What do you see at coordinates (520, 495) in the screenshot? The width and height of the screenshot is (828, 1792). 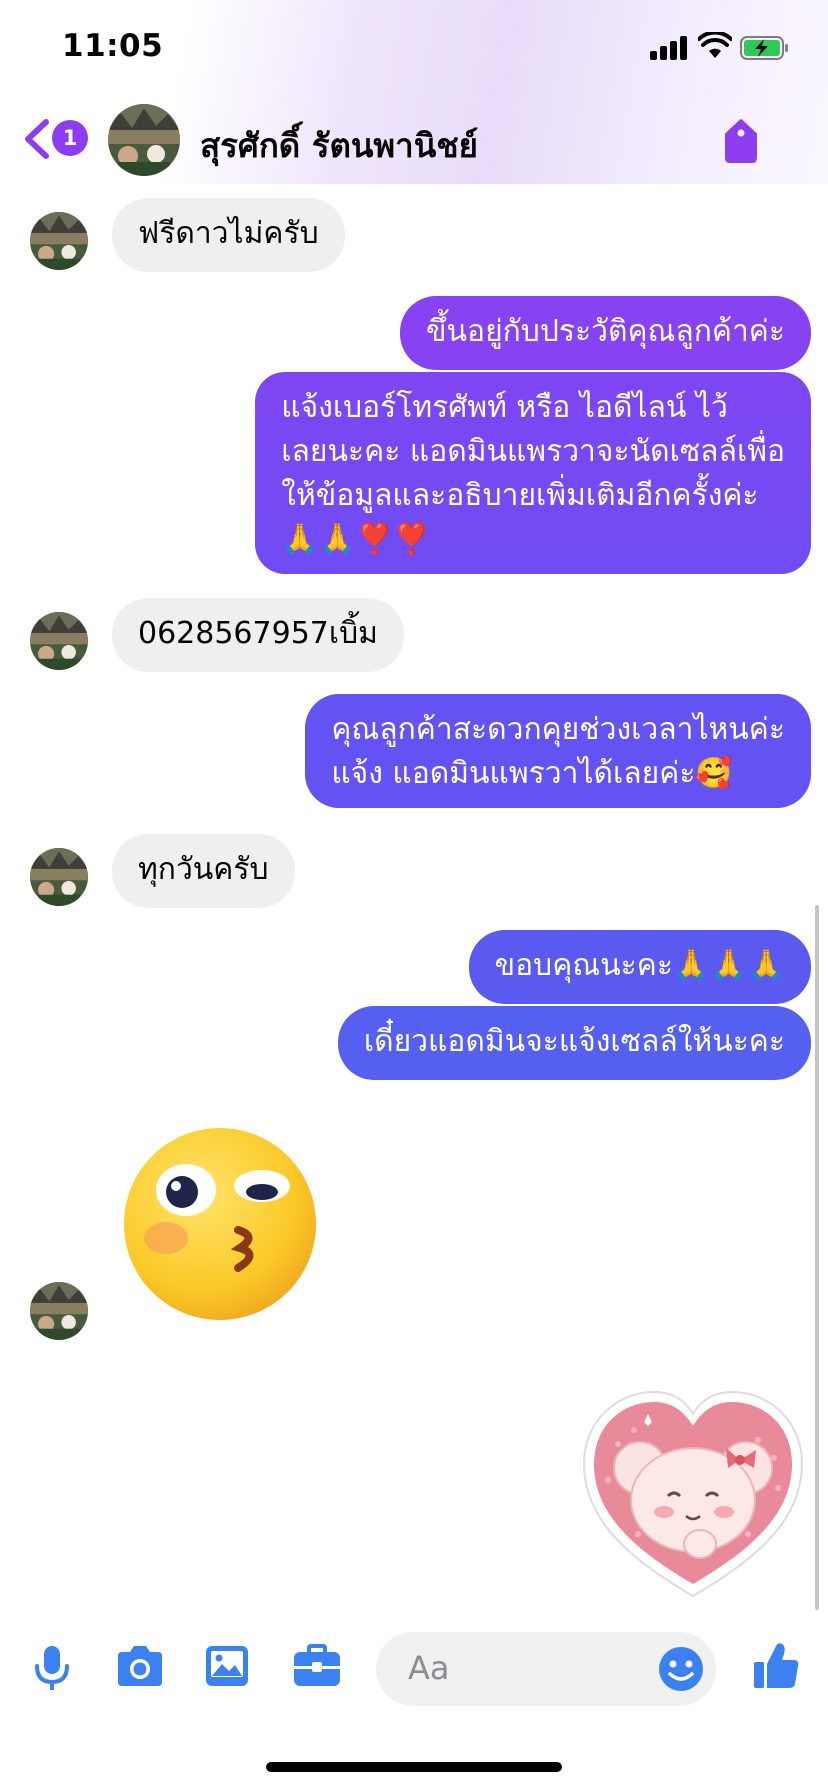 I see `message-line: ให้ข้อมูลและอธิบายเพิ่มเติมอีกครั้งค่ะ` at bounding box center [520, 495].